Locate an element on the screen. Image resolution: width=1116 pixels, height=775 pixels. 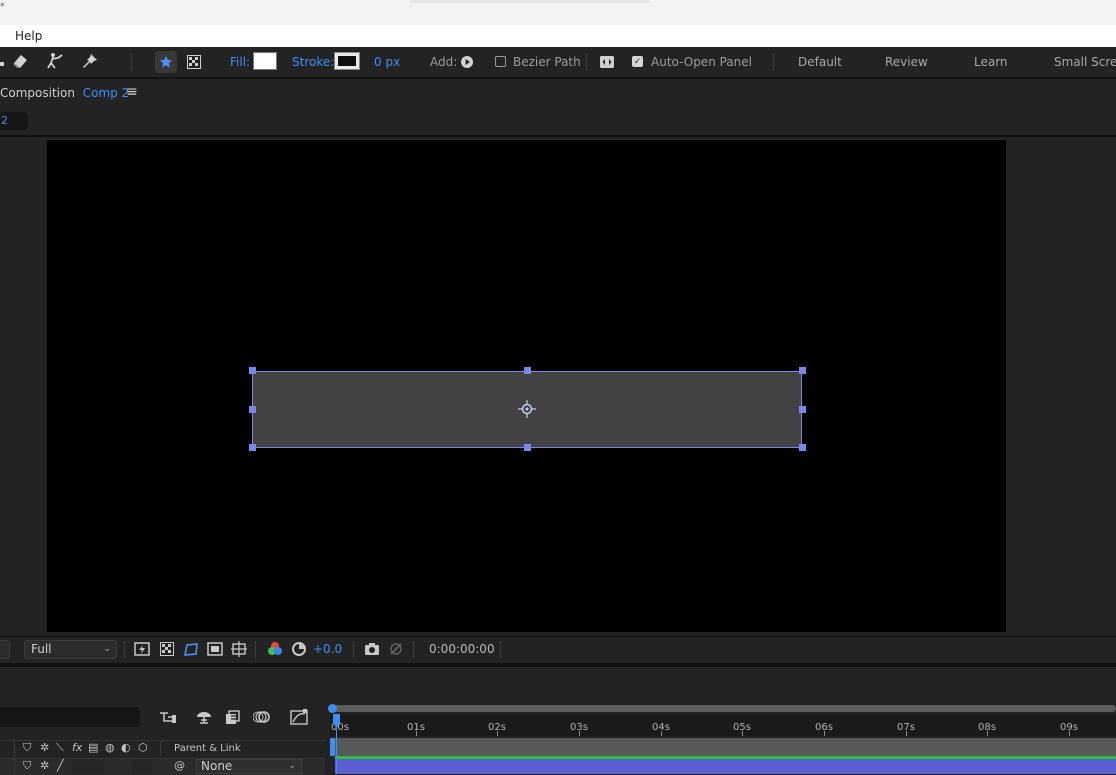
anchor-point-icon is located at coordinates (527, 409).